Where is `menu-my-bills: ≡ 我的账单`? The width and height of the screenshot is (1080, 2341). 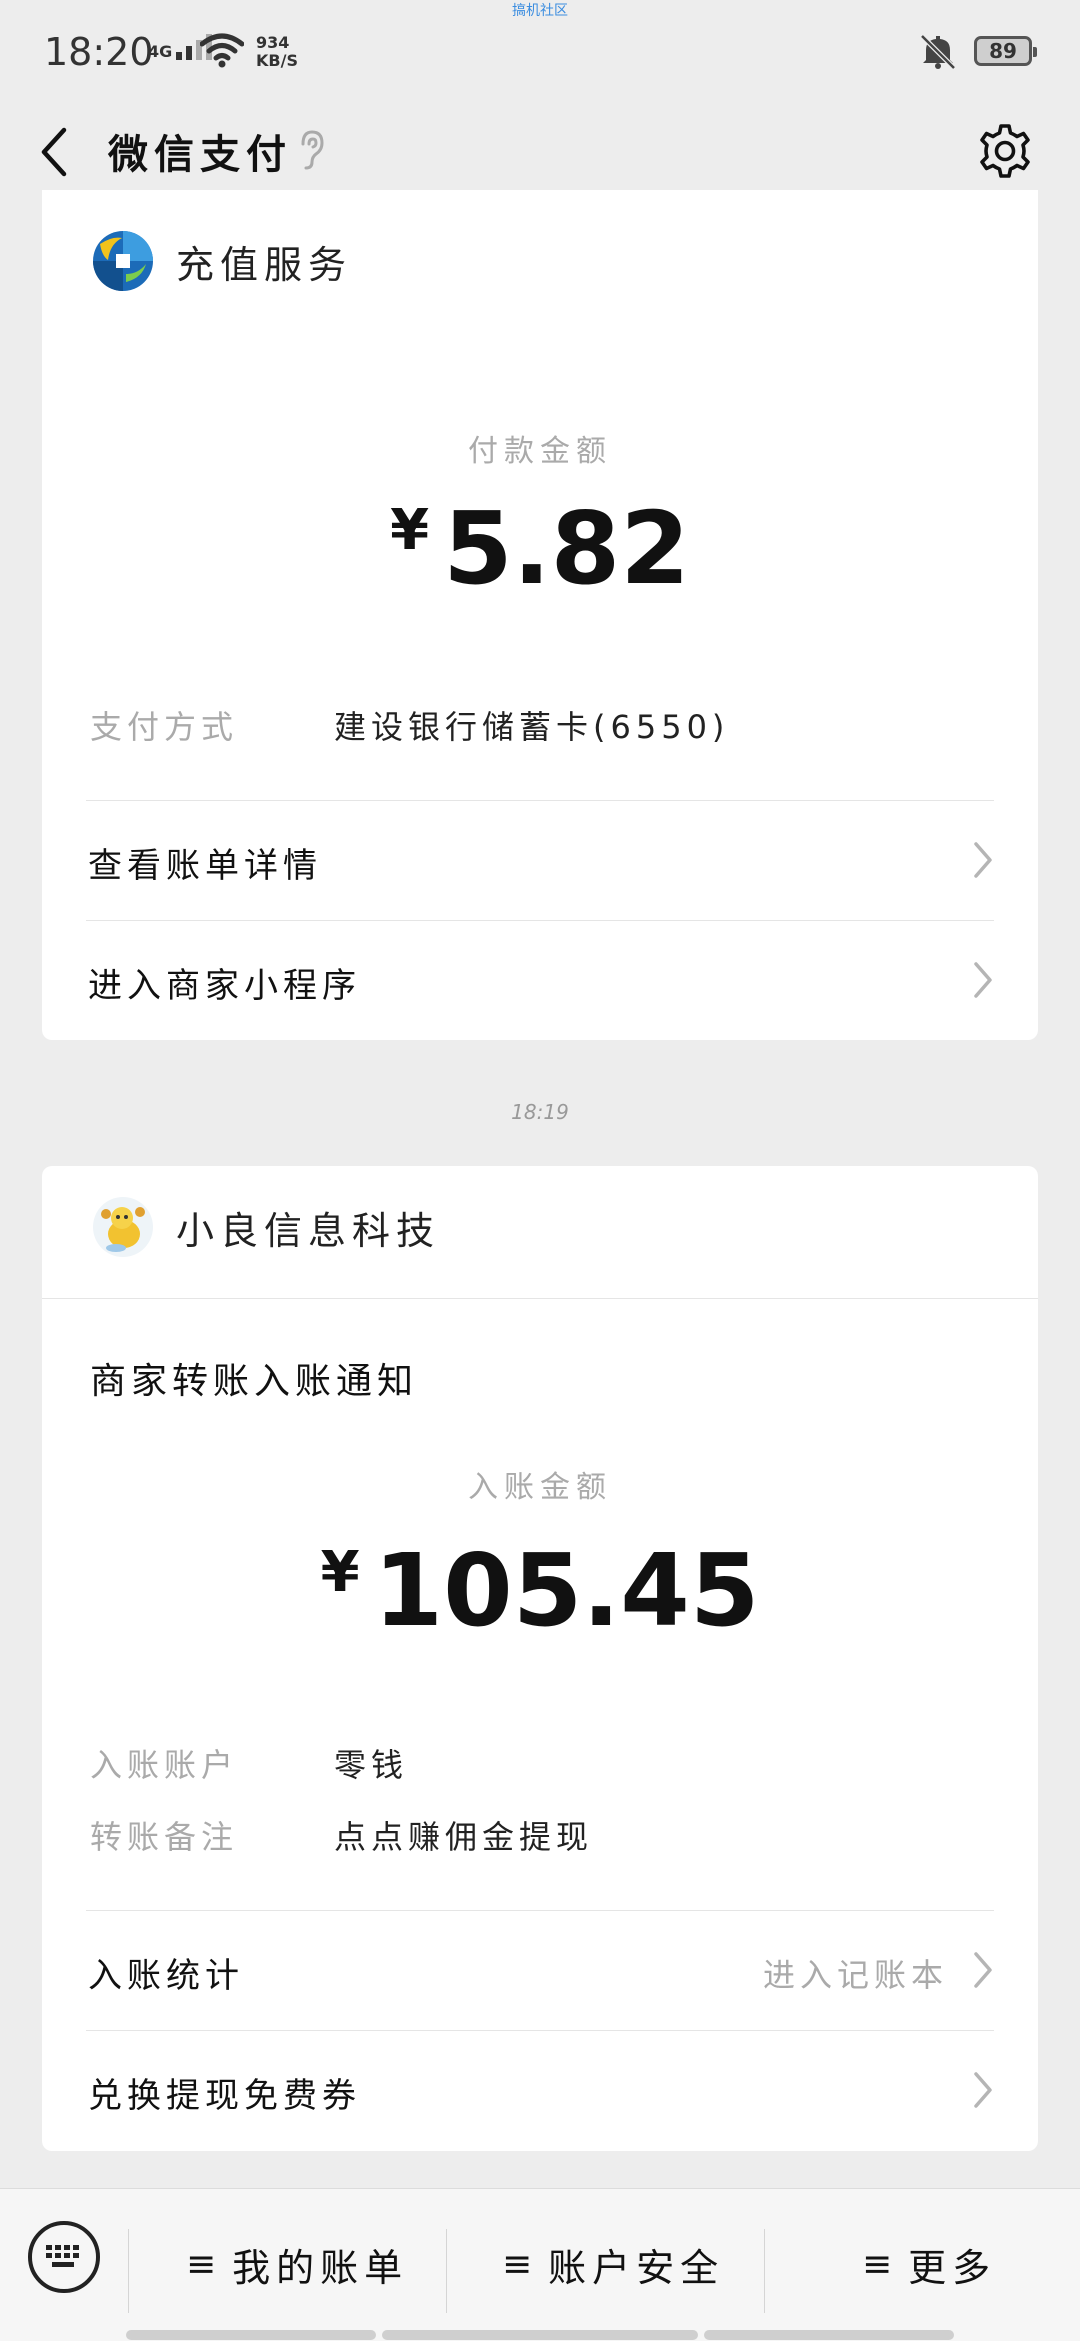 menu-my-bills: ≡ 我的账单 is located at coordinates (297, 2264).